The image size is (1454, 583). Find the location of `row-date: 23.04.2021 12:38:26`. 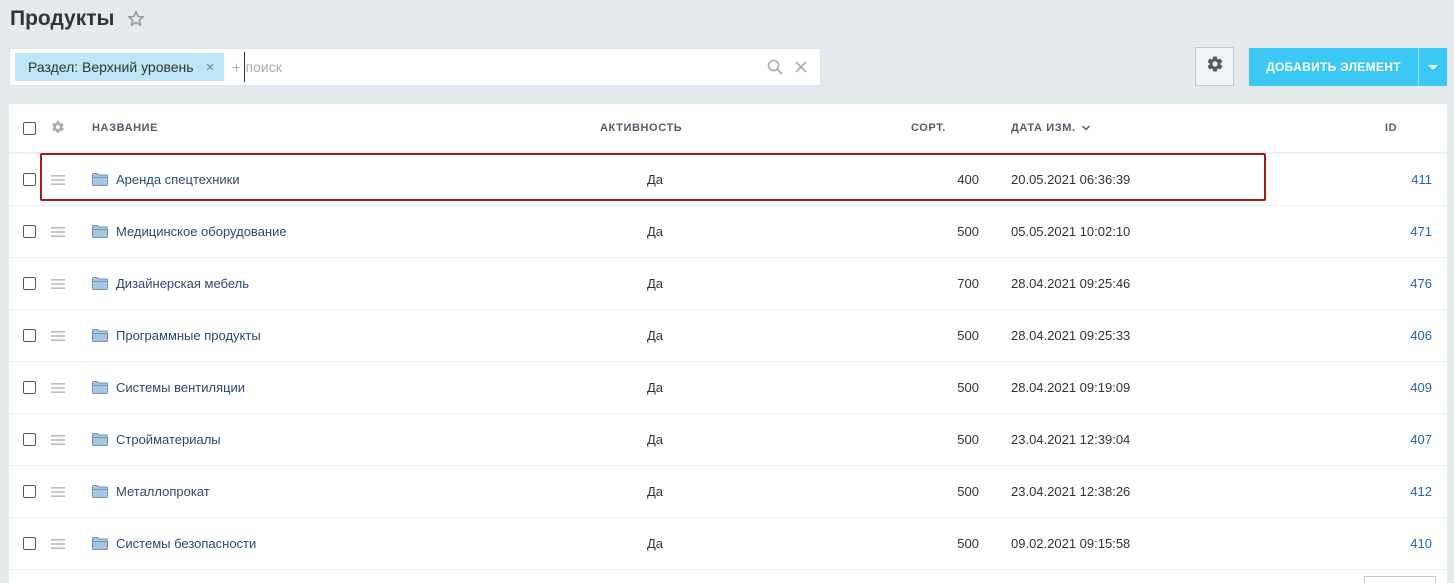

row-date: 23.04.2021 12:38:26 is located at coordinates (1071, 491).